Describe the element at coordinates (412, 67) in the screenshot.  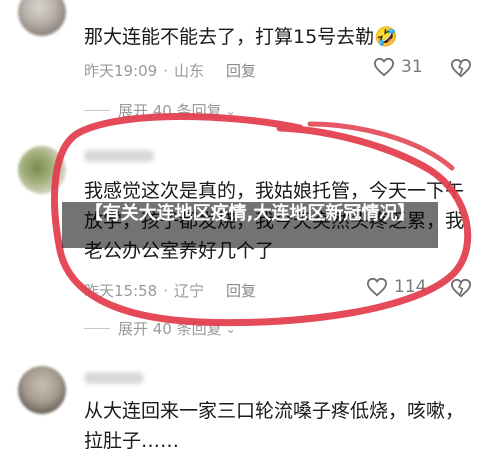
I see `like-count: 31` at that location.